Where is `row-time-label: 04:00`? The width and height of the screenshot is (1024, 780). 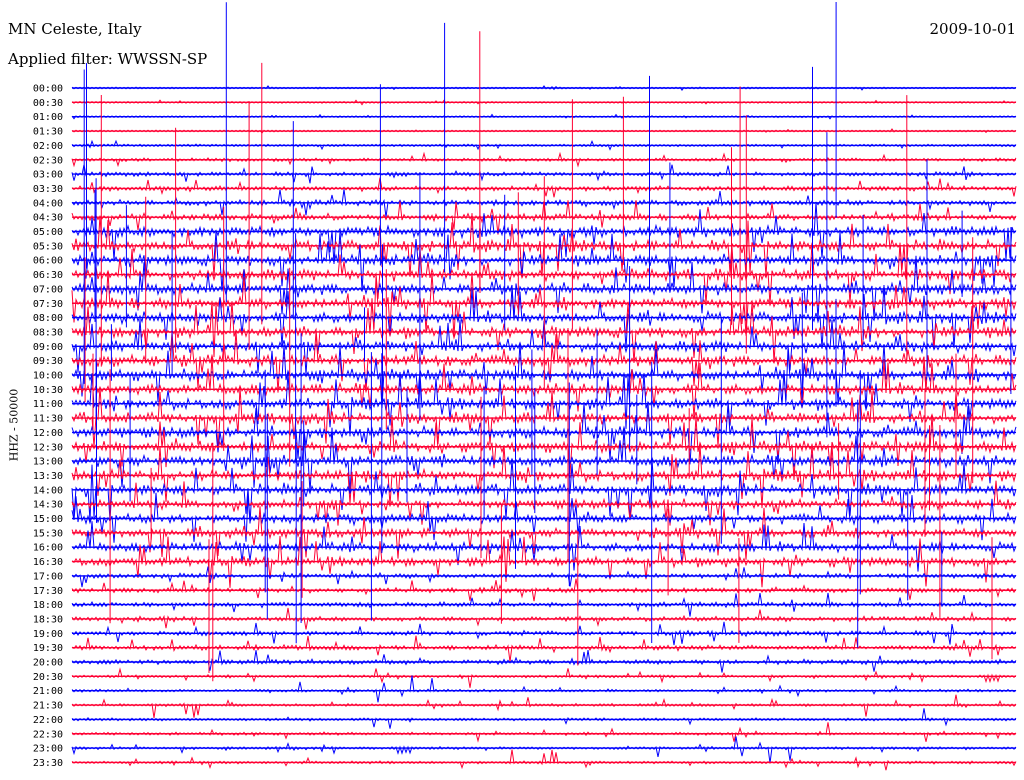
row-time-label: 04:00 is located at coordinates (48, 203).